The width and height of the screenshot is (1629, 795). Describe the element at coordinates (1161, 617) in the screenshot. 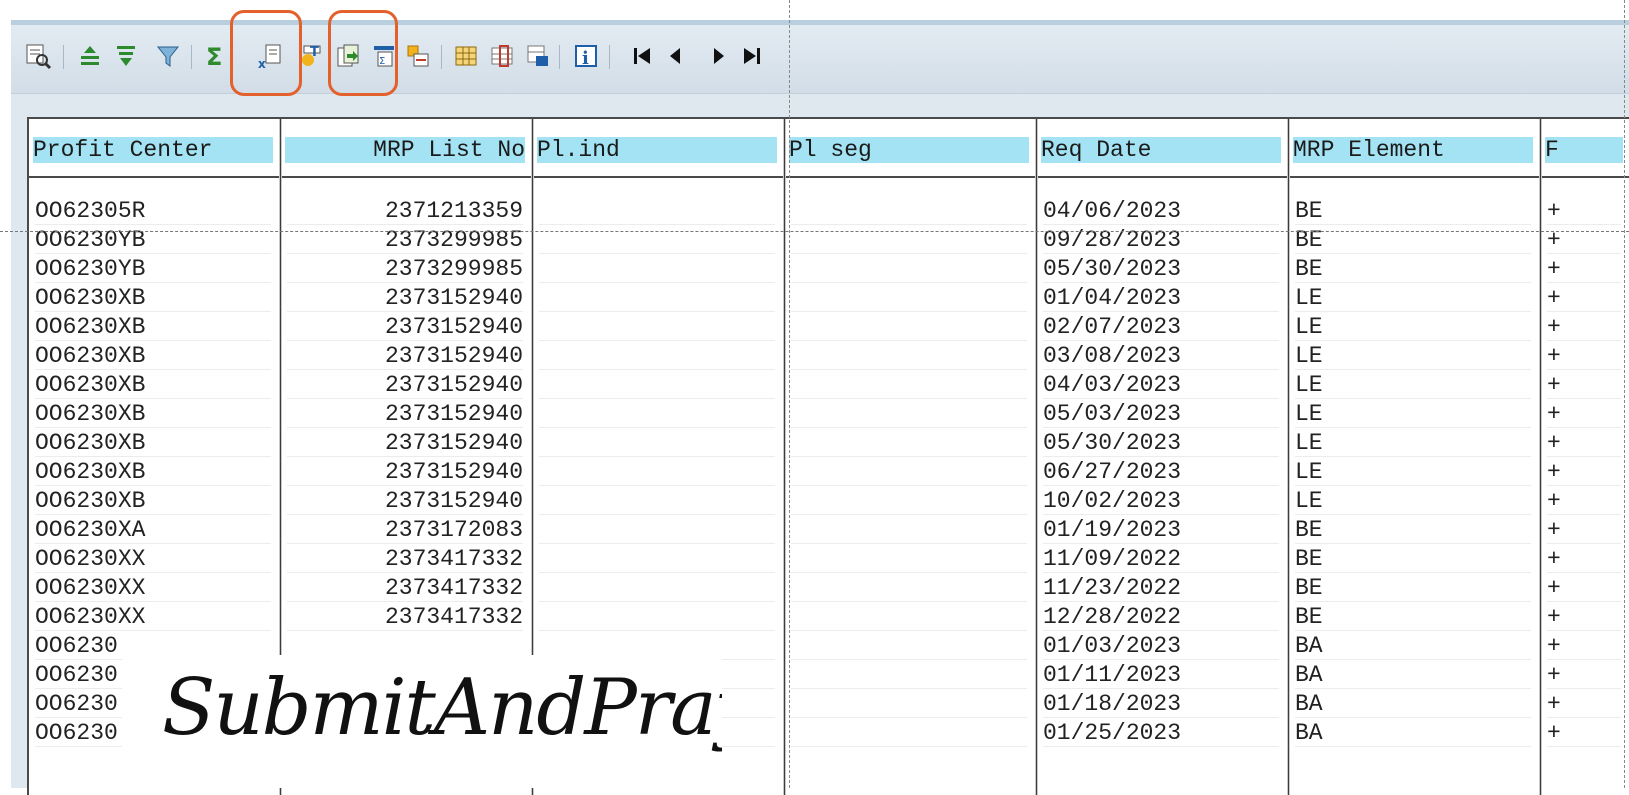

I see `table-cell: 12/28/2022` at that location.